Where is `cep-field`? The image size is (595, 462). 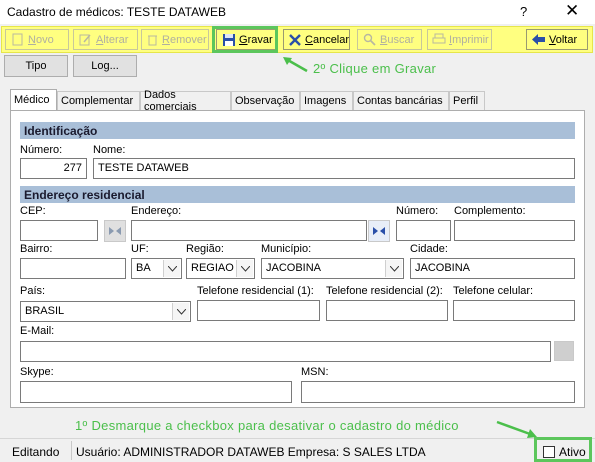 cep-field is located at coordinates (59, 230).